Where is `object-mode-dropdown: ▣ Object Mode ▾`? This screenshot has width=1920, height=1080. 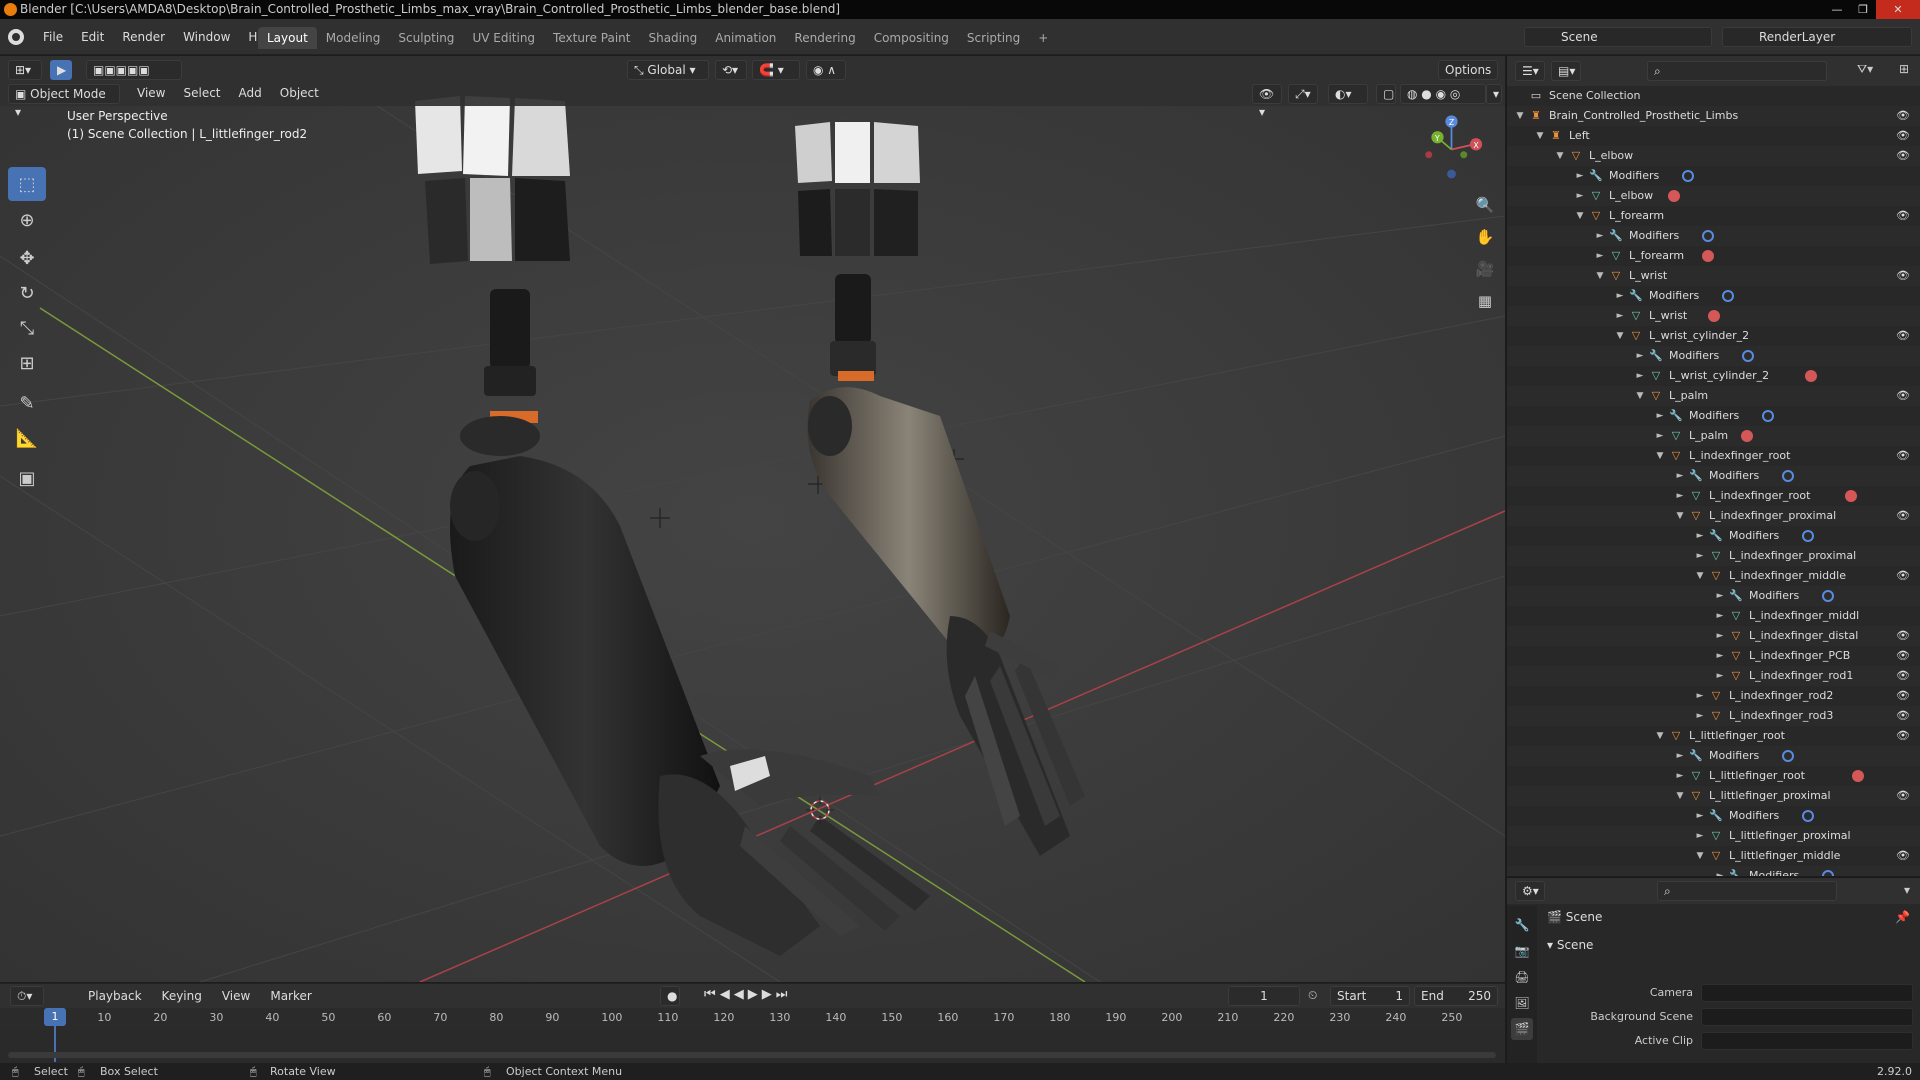
object-mode-dropdown: ▣ Object Mode ▾ is located at coordinates (64, 101).